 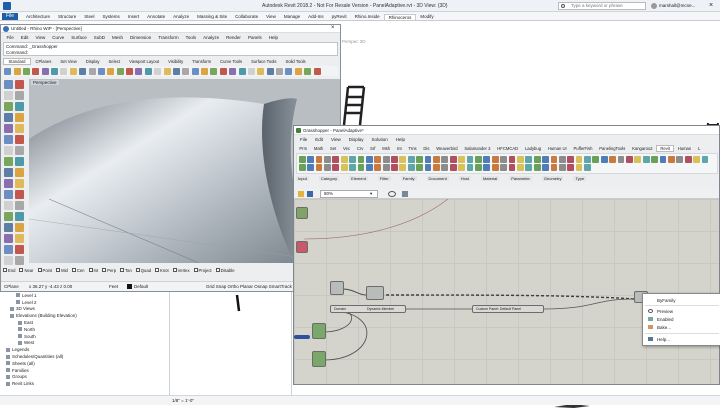 I want to click on rhino-menu-view: View, so click(x=40, y=37).